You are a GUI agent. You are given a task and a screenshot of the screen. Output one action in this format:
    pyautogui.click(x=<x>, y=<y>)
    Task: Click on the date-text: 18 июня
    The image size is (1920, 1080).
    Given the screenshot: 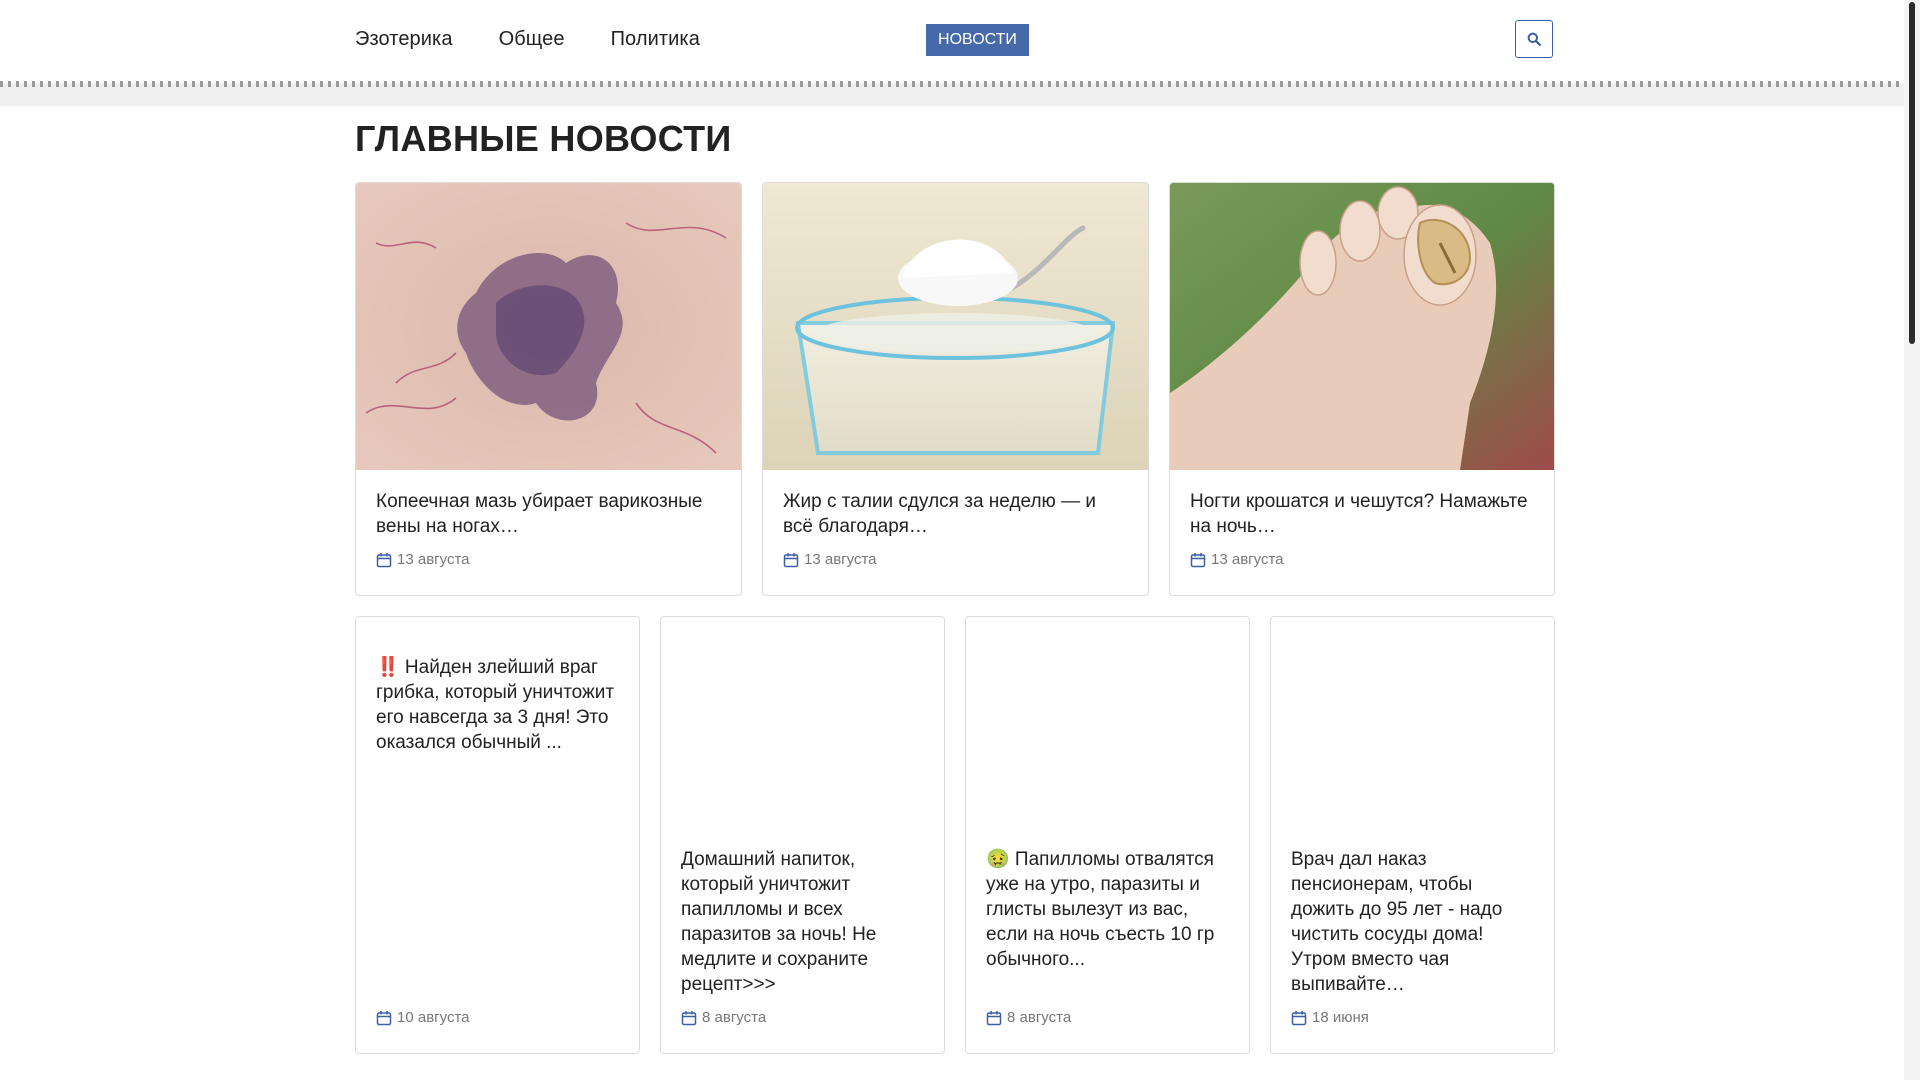 What is the action you would take?
    pyautogui.click(x=1340, y=1017)
    